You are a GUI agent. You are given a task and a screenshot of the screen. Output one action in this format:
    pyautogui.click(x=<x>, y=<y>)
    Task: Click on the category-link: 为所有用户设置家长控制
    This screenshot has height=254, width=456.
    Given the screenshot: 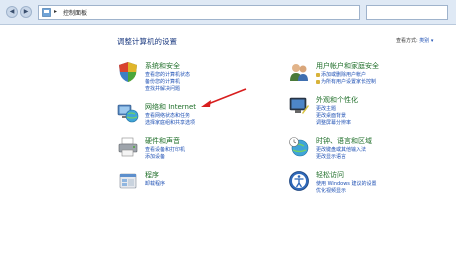 What is the action you would take?
    pyautogui.click(x=346, y=81)
    